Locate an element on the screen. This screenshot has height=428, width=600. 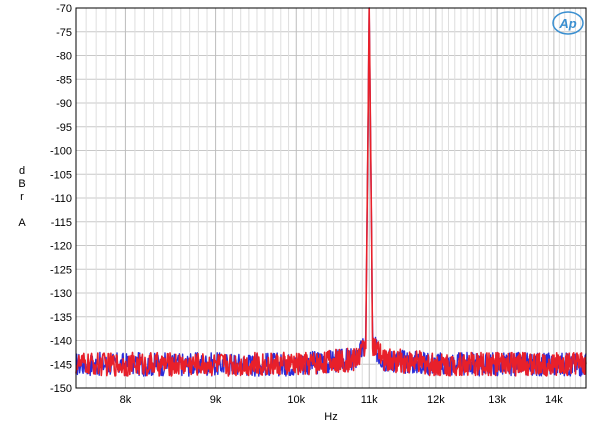
y-axis-label-char: d is located at coordinates (22, 171).